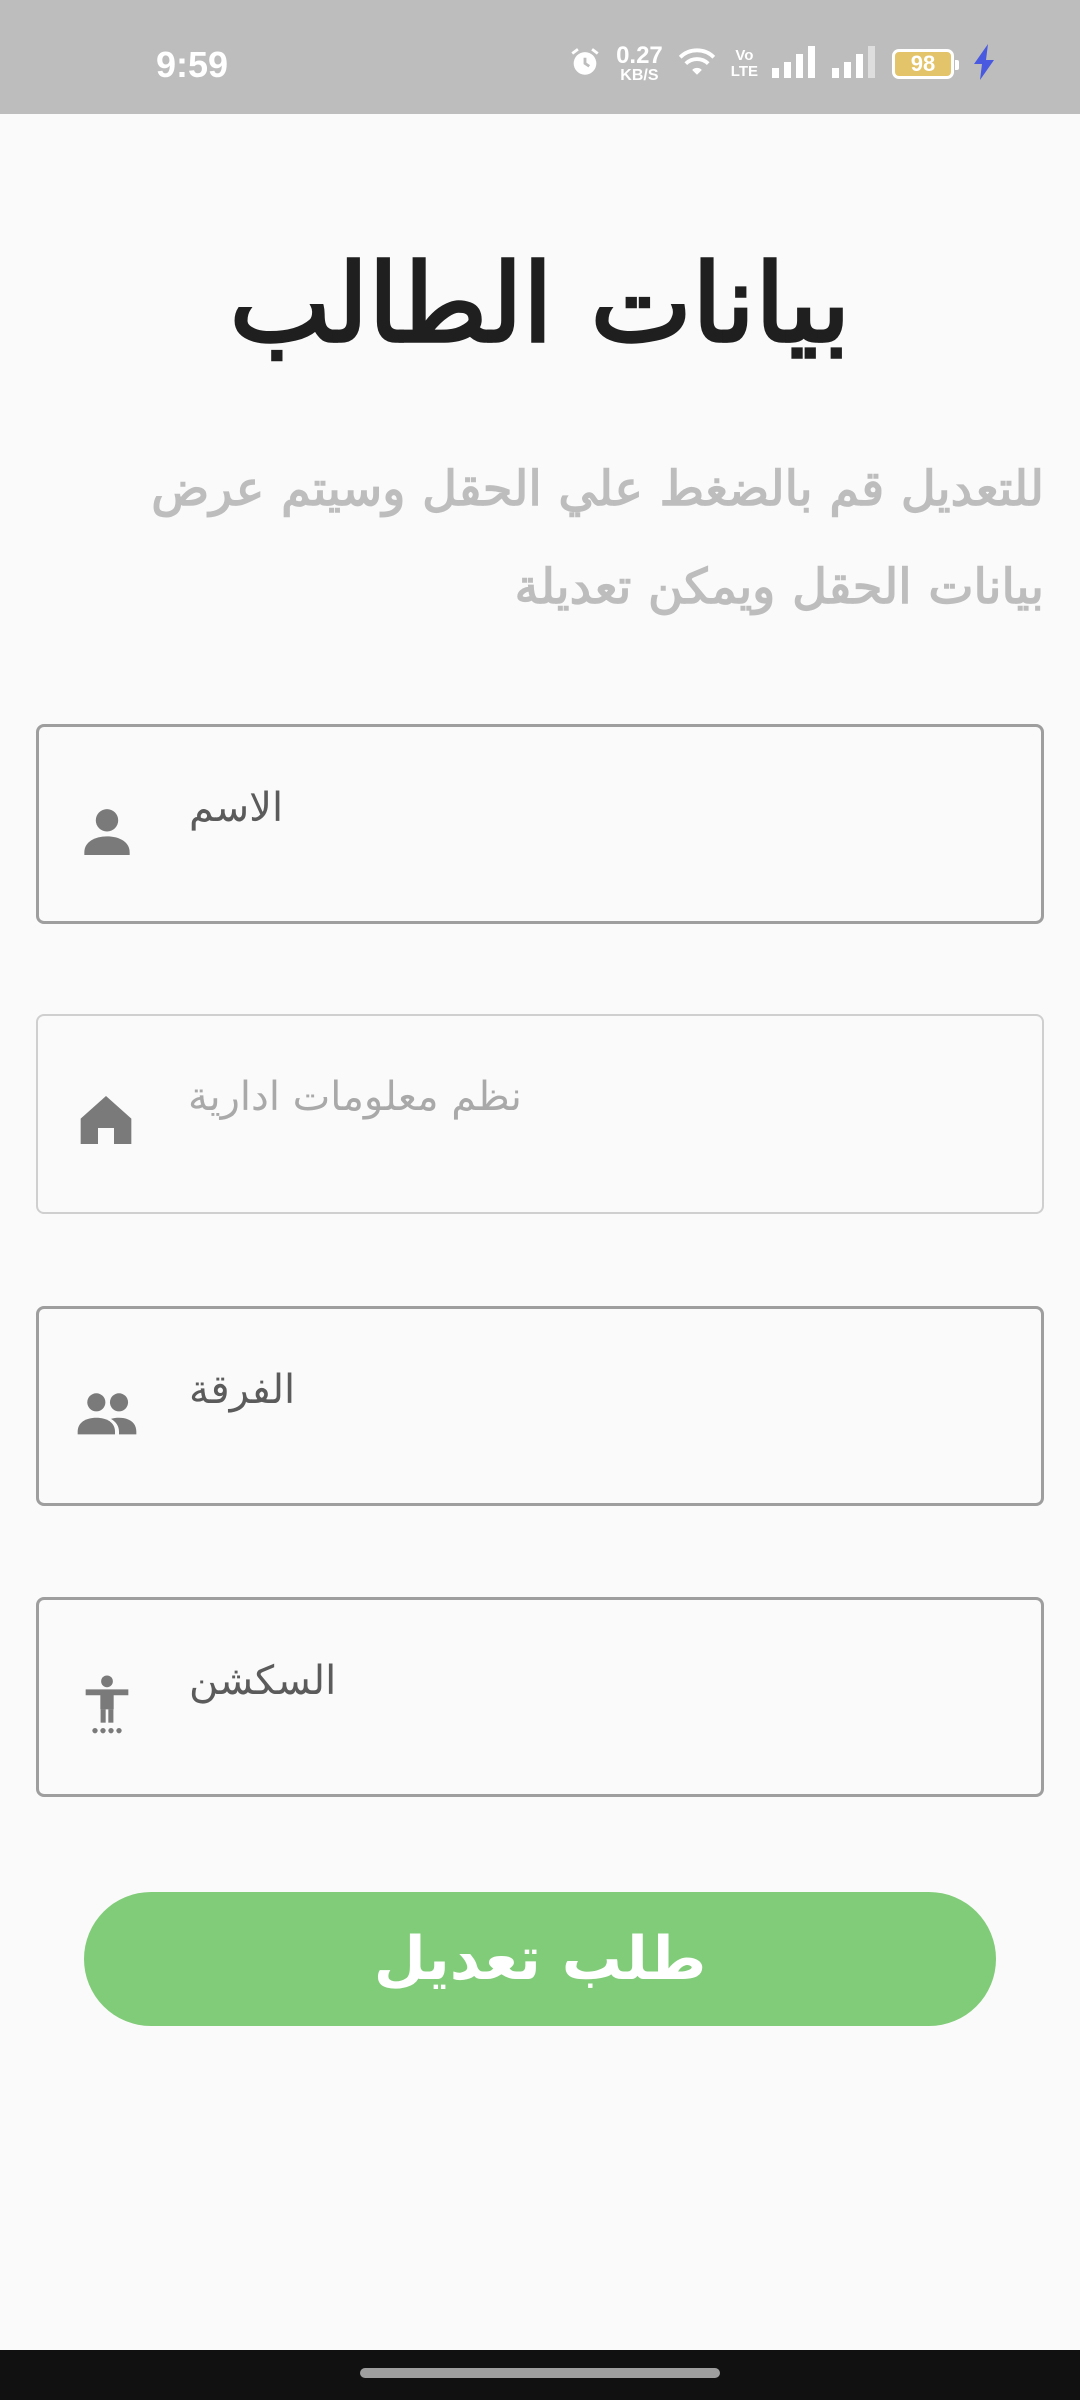  Describe the element at coordinates (585, 64) in the screenshot. I see `alarm-icon` at that location.